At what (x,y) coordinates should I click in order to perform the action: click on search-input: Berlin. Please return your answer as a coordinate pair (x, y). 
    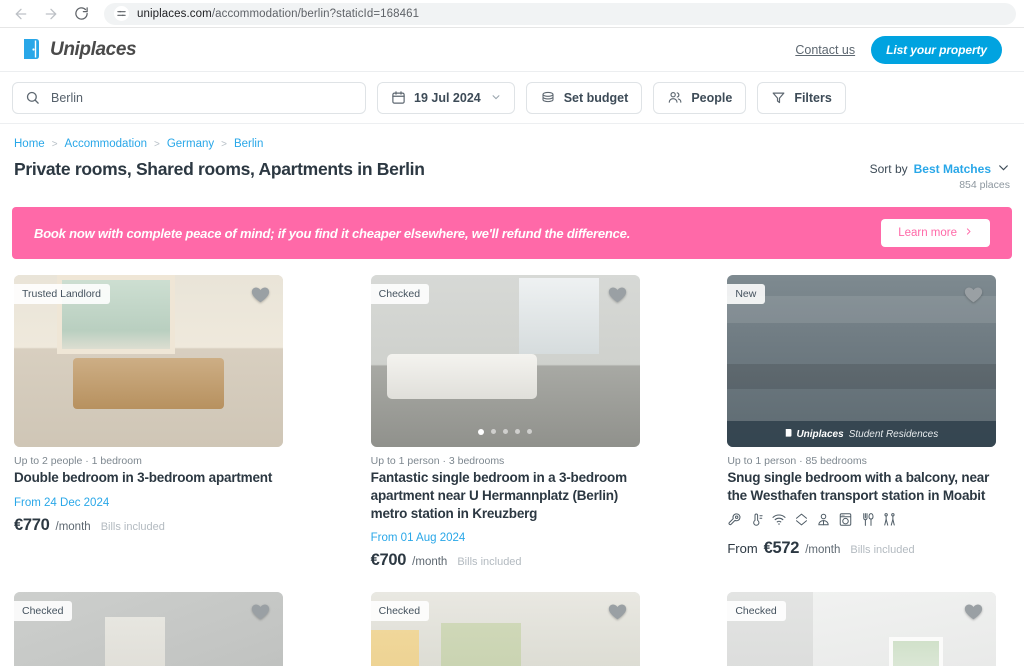
    Looking at the image, I should click on (189, 97).